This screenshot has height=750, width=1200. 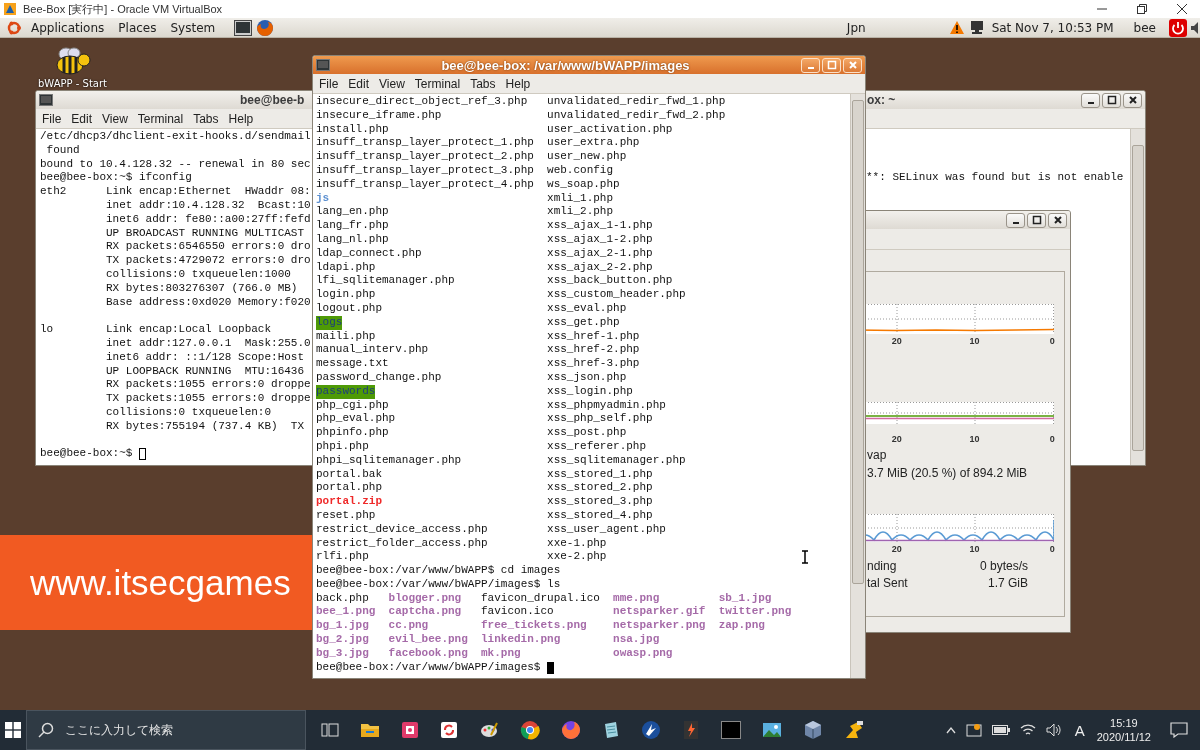 I want to click on file-name: owasp.png, so click(x=643, y=653).